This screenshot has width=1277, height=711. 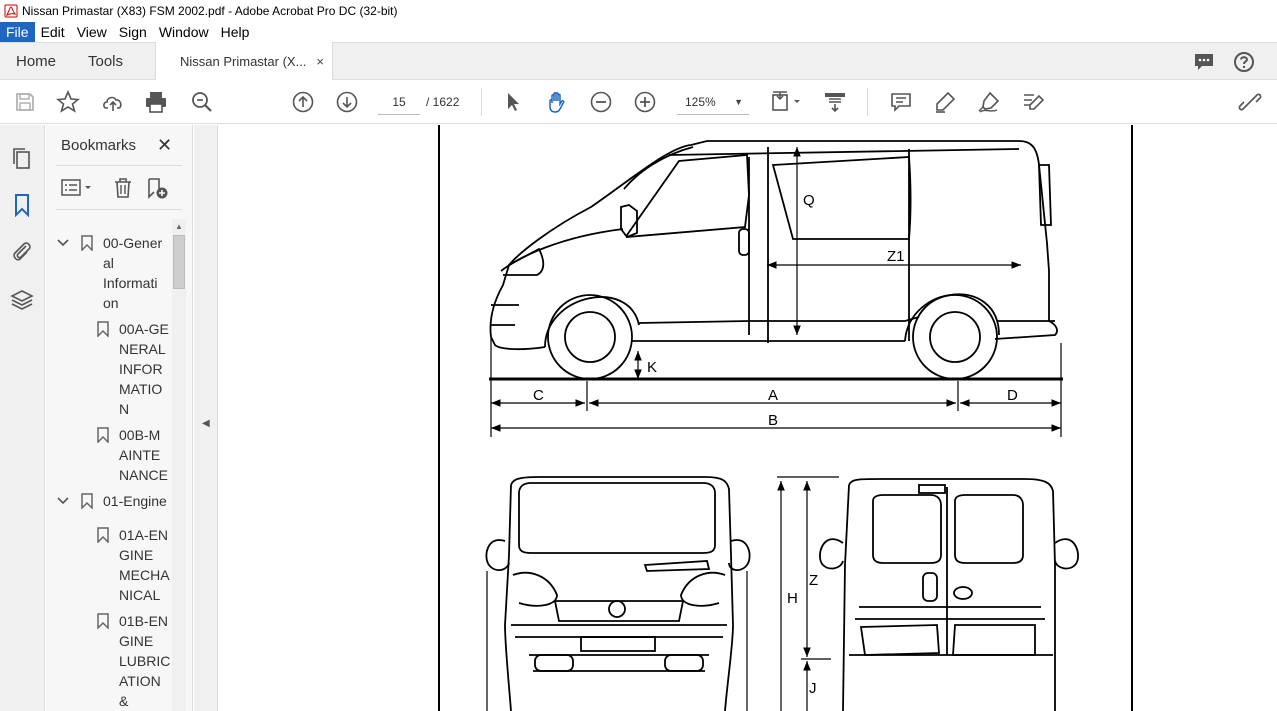 I want to click on close-tab-icon: ×, so click(x=320, y=61).